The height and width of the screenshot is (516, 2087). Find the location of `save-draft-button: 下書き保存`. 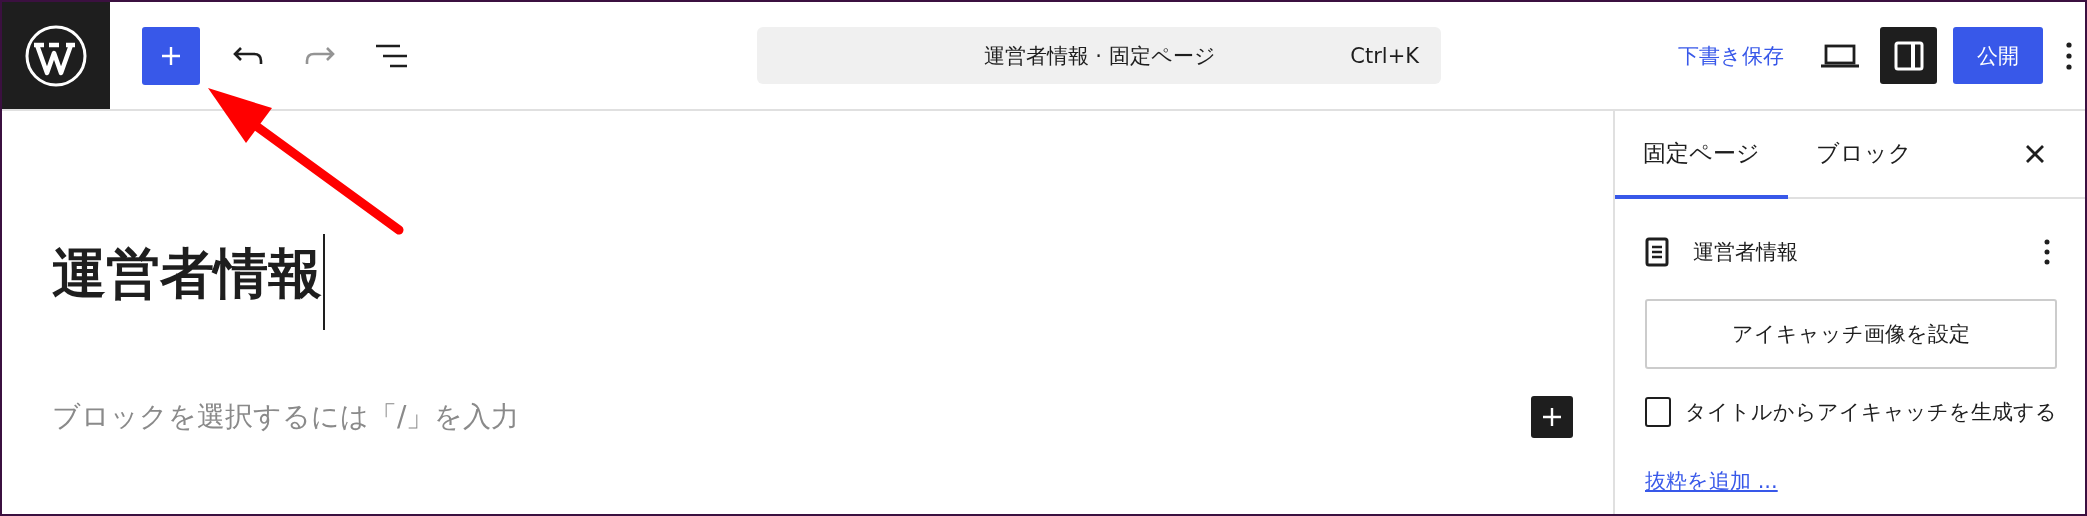

save-draft-button: 下書き保存 is located at coordinates (1731, 55).